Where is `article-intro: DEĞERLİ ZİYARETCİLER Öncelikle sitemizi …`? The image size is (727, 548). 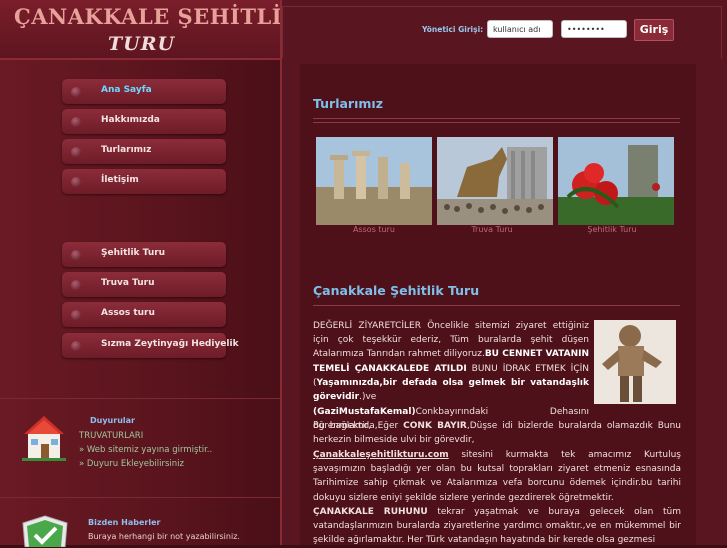
article-intro: DEĞERLİ ZİYARETCİLER Öncelikle sitemizi … is located at coordinates (451, 361).